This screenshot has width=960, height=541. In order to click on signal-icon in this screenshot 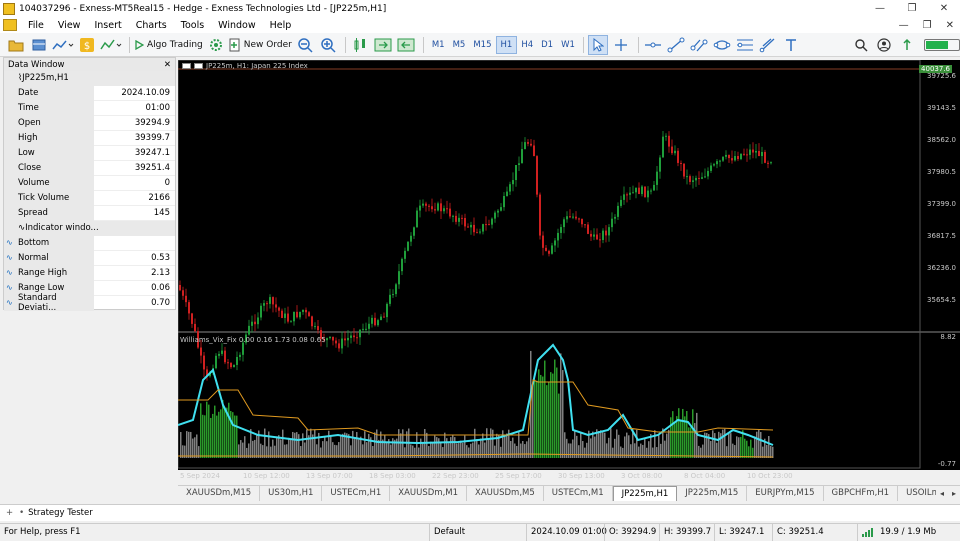, I will do `click(907, 45)`.